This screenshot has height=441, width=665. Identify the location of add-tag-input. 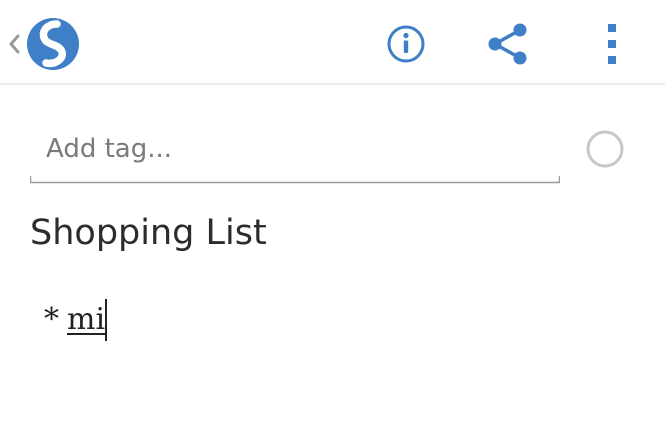
(295, 149).